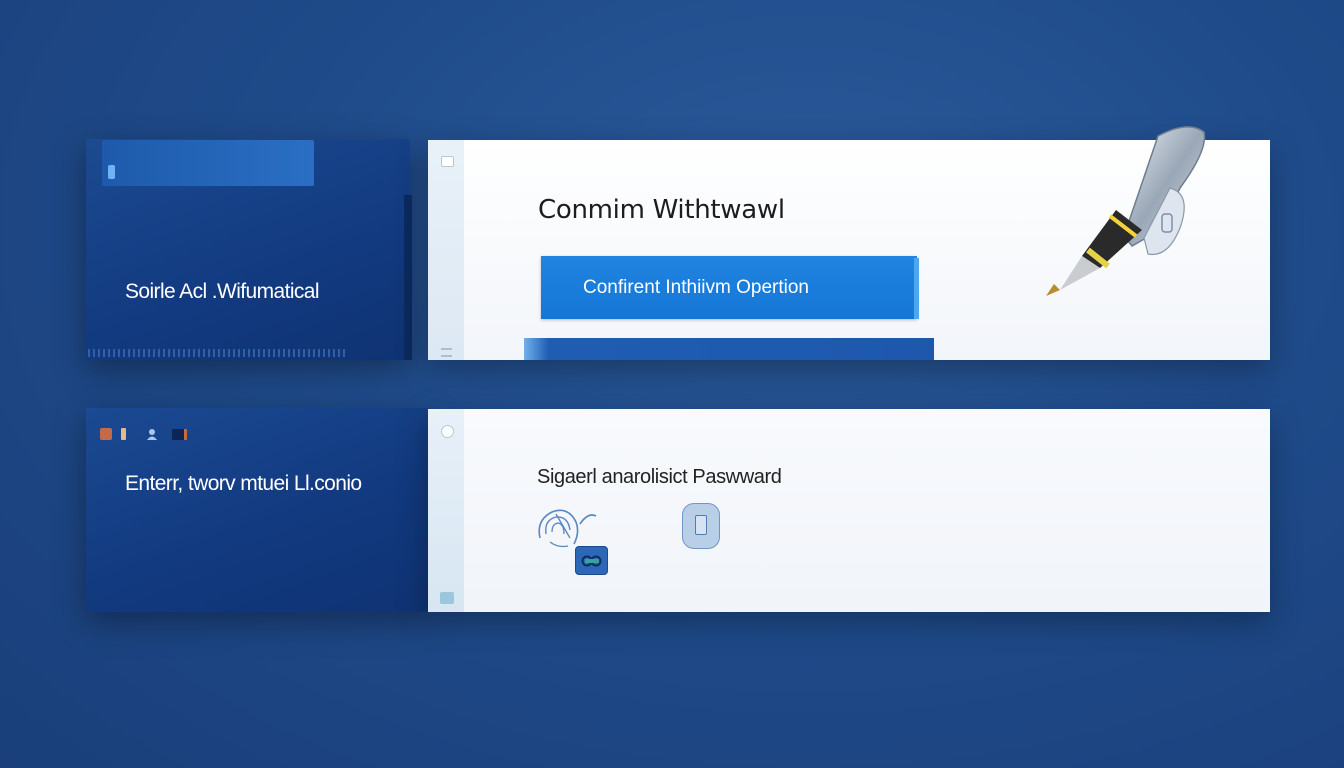 The image size is (1344, 768). Describe the element at coordinates (408, 277) in the screenshot. I see `panel-edge` at that location.